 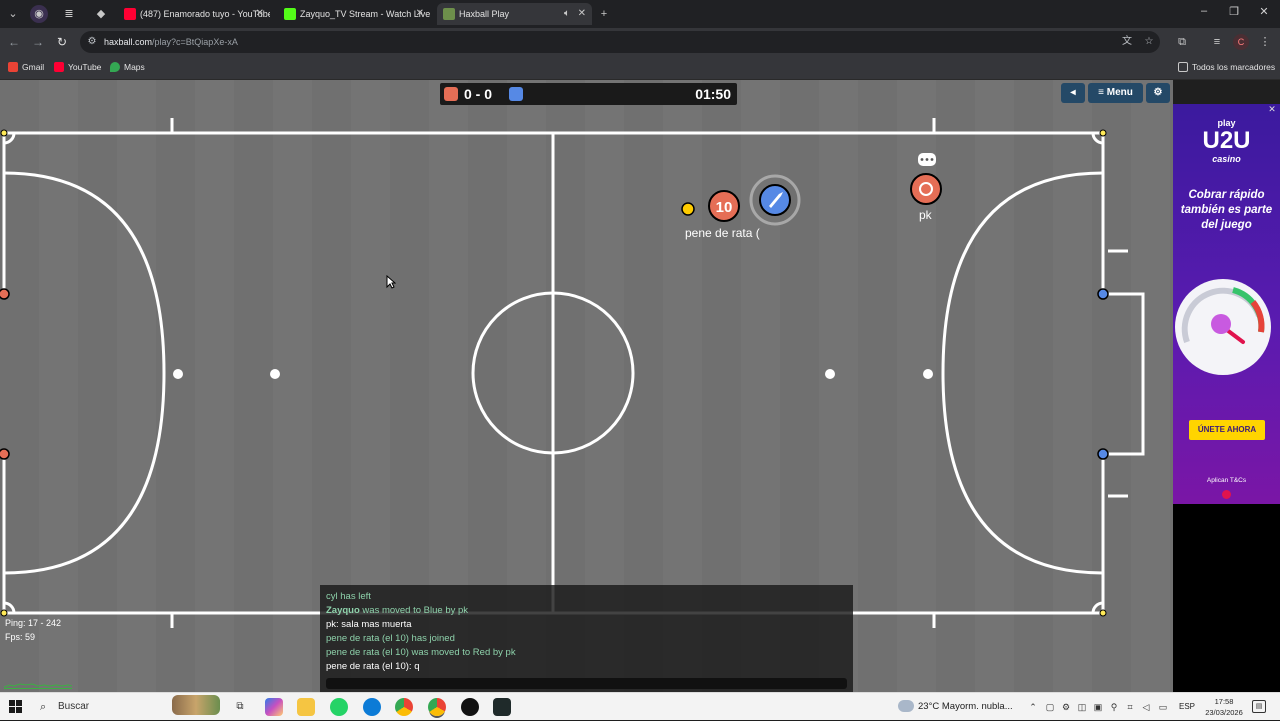 What do you see at coordinates (171, 42) in the screenshot?
I see `url-text: haxball.com/play?c=BtQiapXe-xA` at bounding box center [171, 42].